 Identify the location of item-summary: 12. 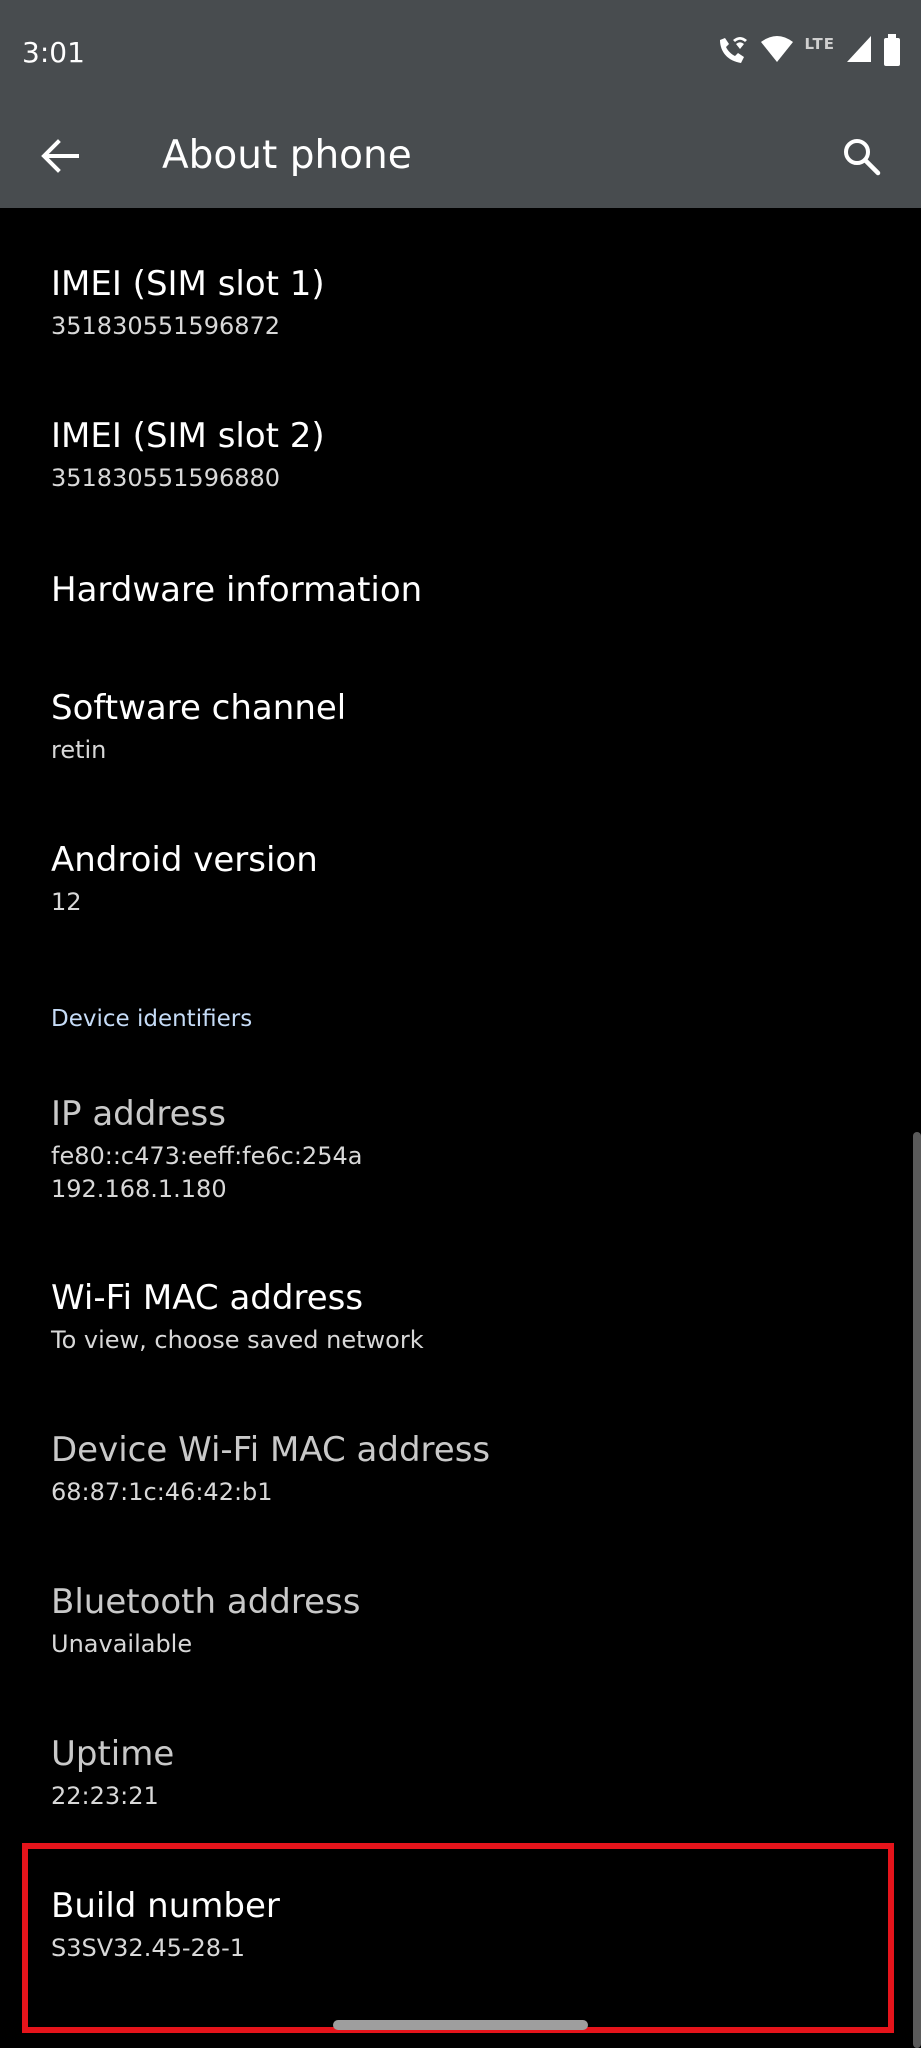
(66, 902).